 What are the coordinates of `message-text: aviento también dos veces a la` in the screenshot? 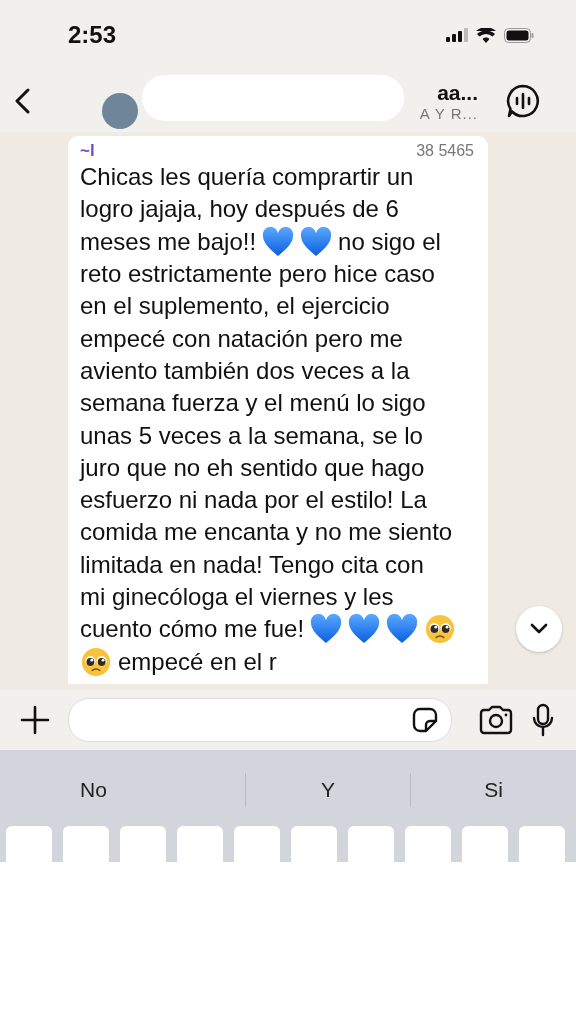 It's located at (245, 370).